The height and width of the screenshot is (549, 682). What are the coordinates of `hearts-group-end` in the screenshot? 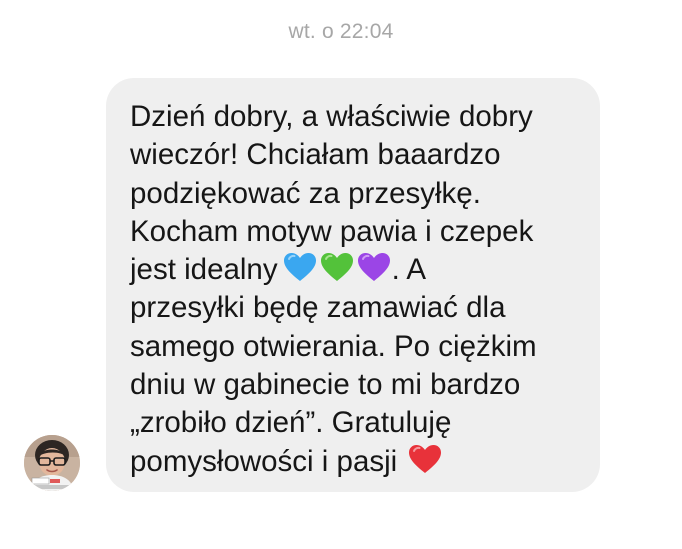 It's located at (425, 459).